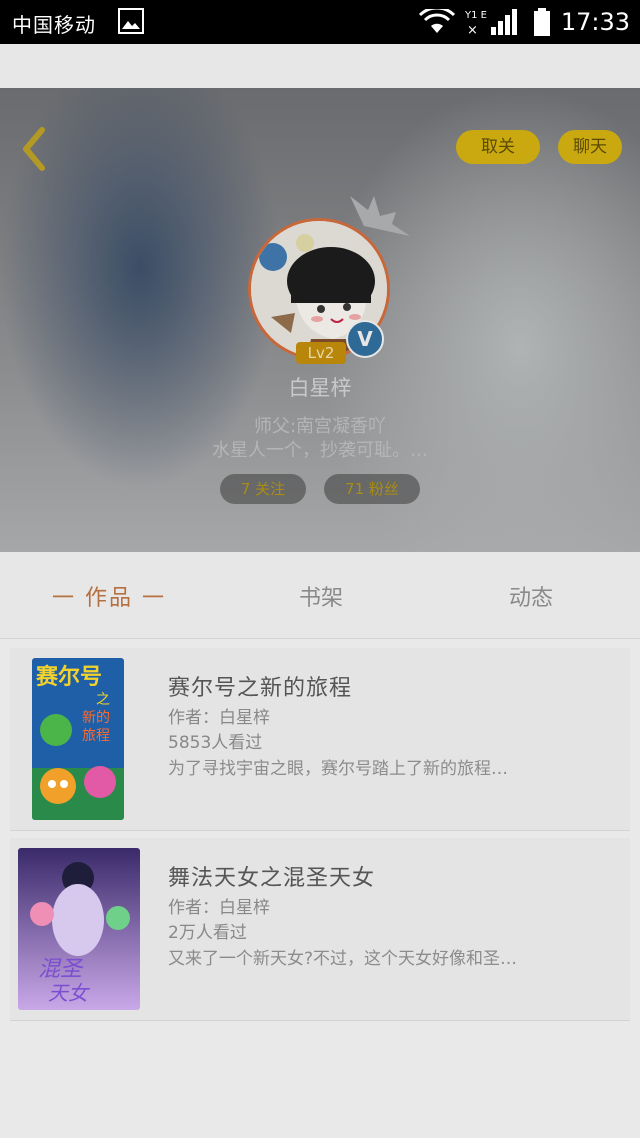 This screenshot has height=1138, width=640. Describe the element at coordinates (524, 22) in the screenshot. I see `status-icons: Y1 E × 17:33` at that location.